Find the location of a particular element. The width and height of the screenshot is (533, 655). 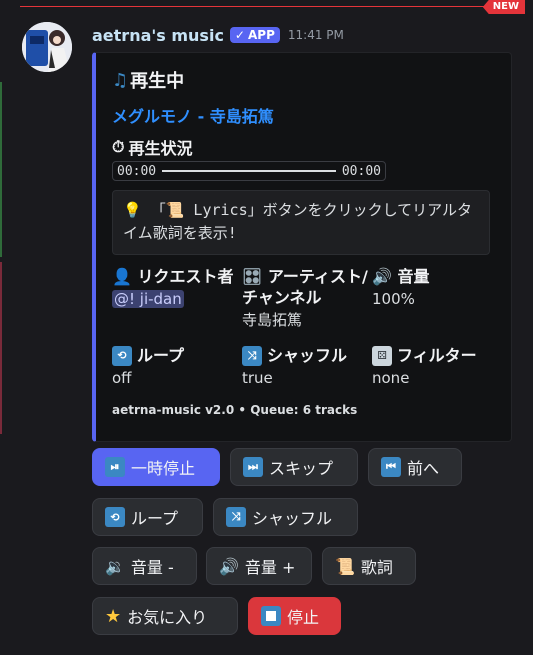

embed-title: ♫ 再生中 is located at coordinates (148, 80).